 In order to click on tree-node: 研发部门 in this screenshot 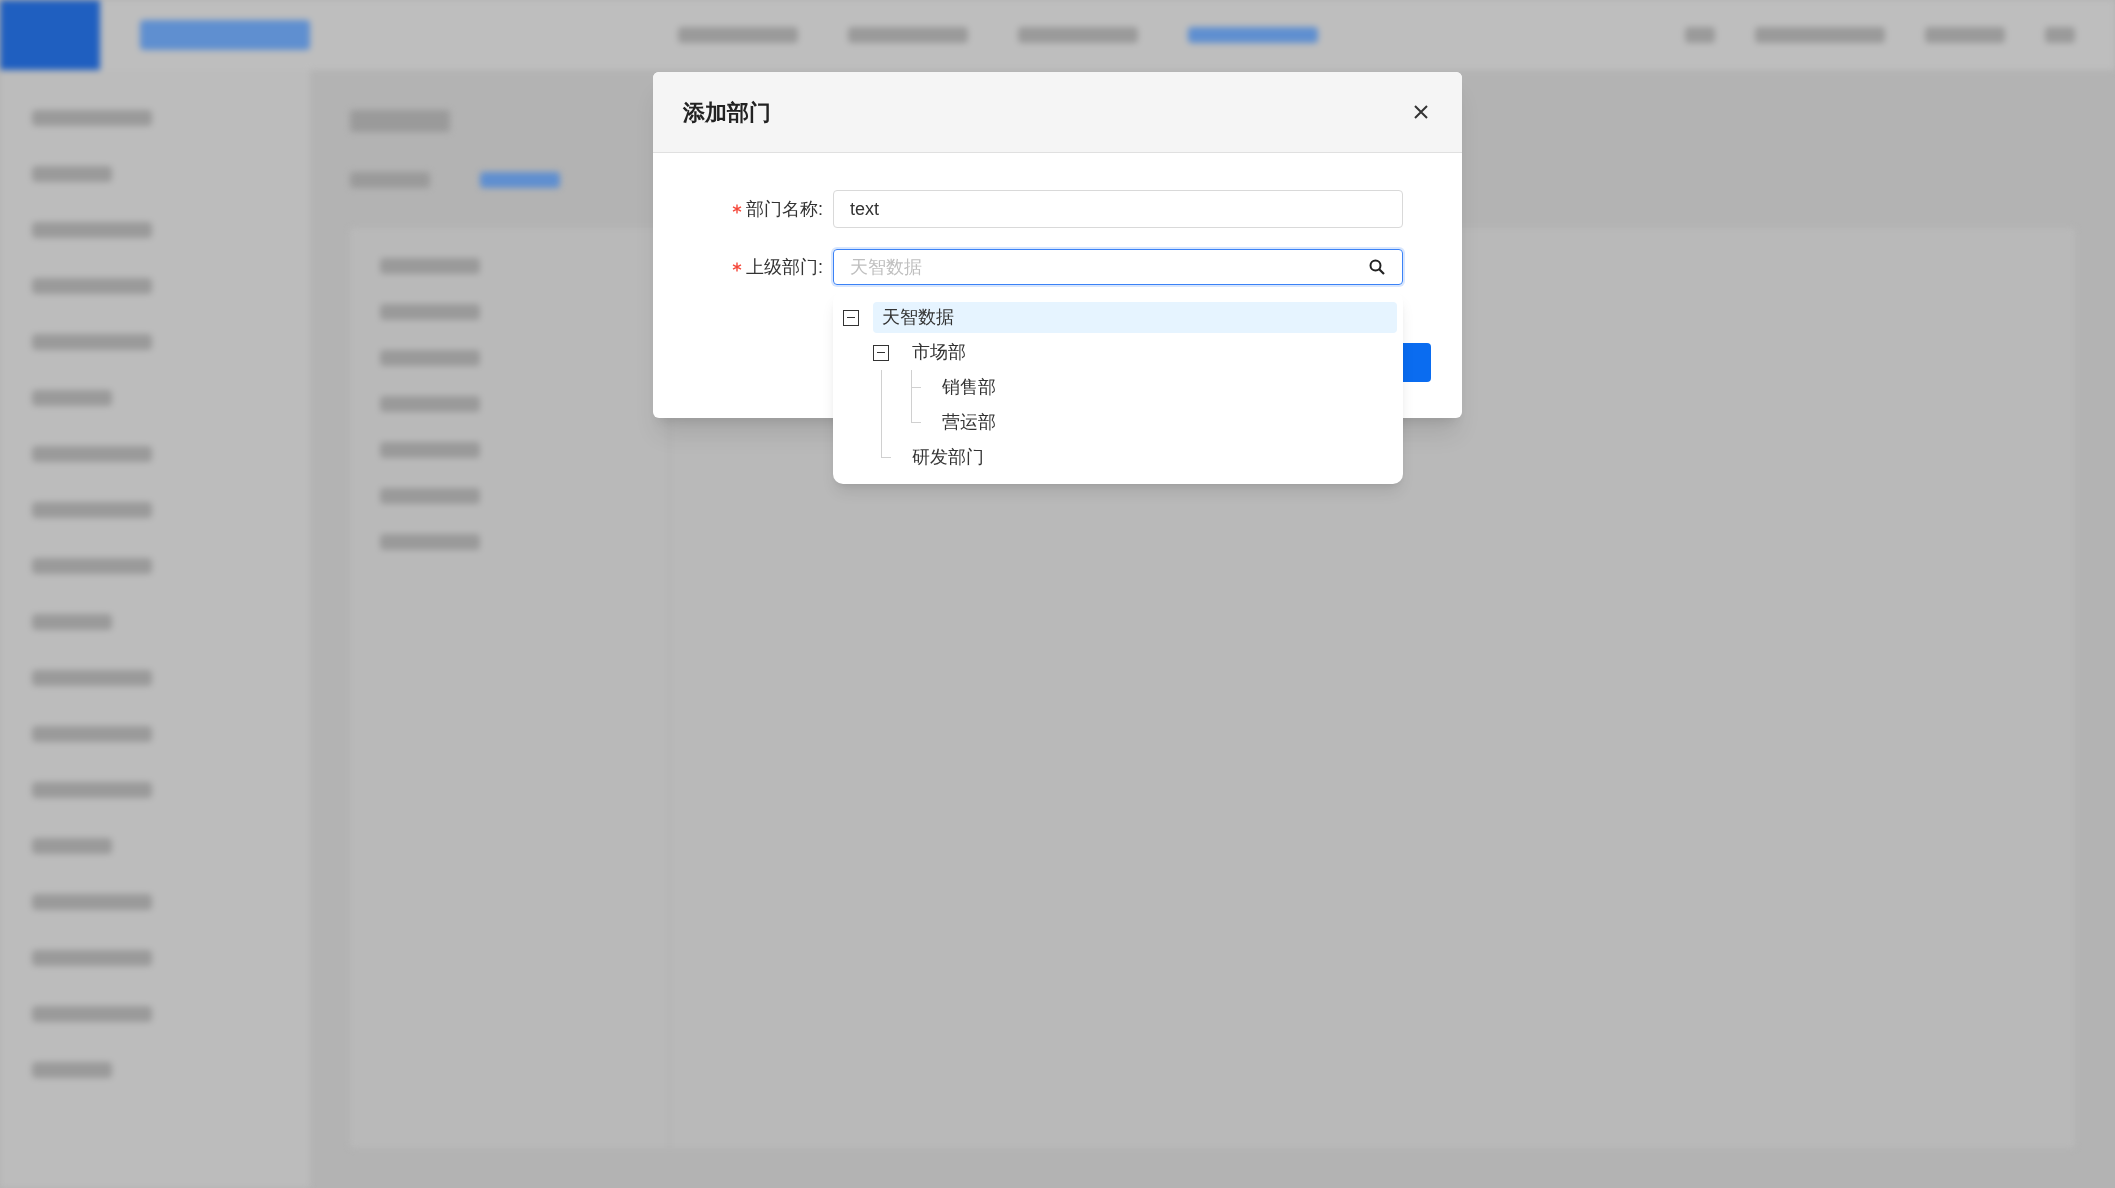, I will do `click(948, 457)`.